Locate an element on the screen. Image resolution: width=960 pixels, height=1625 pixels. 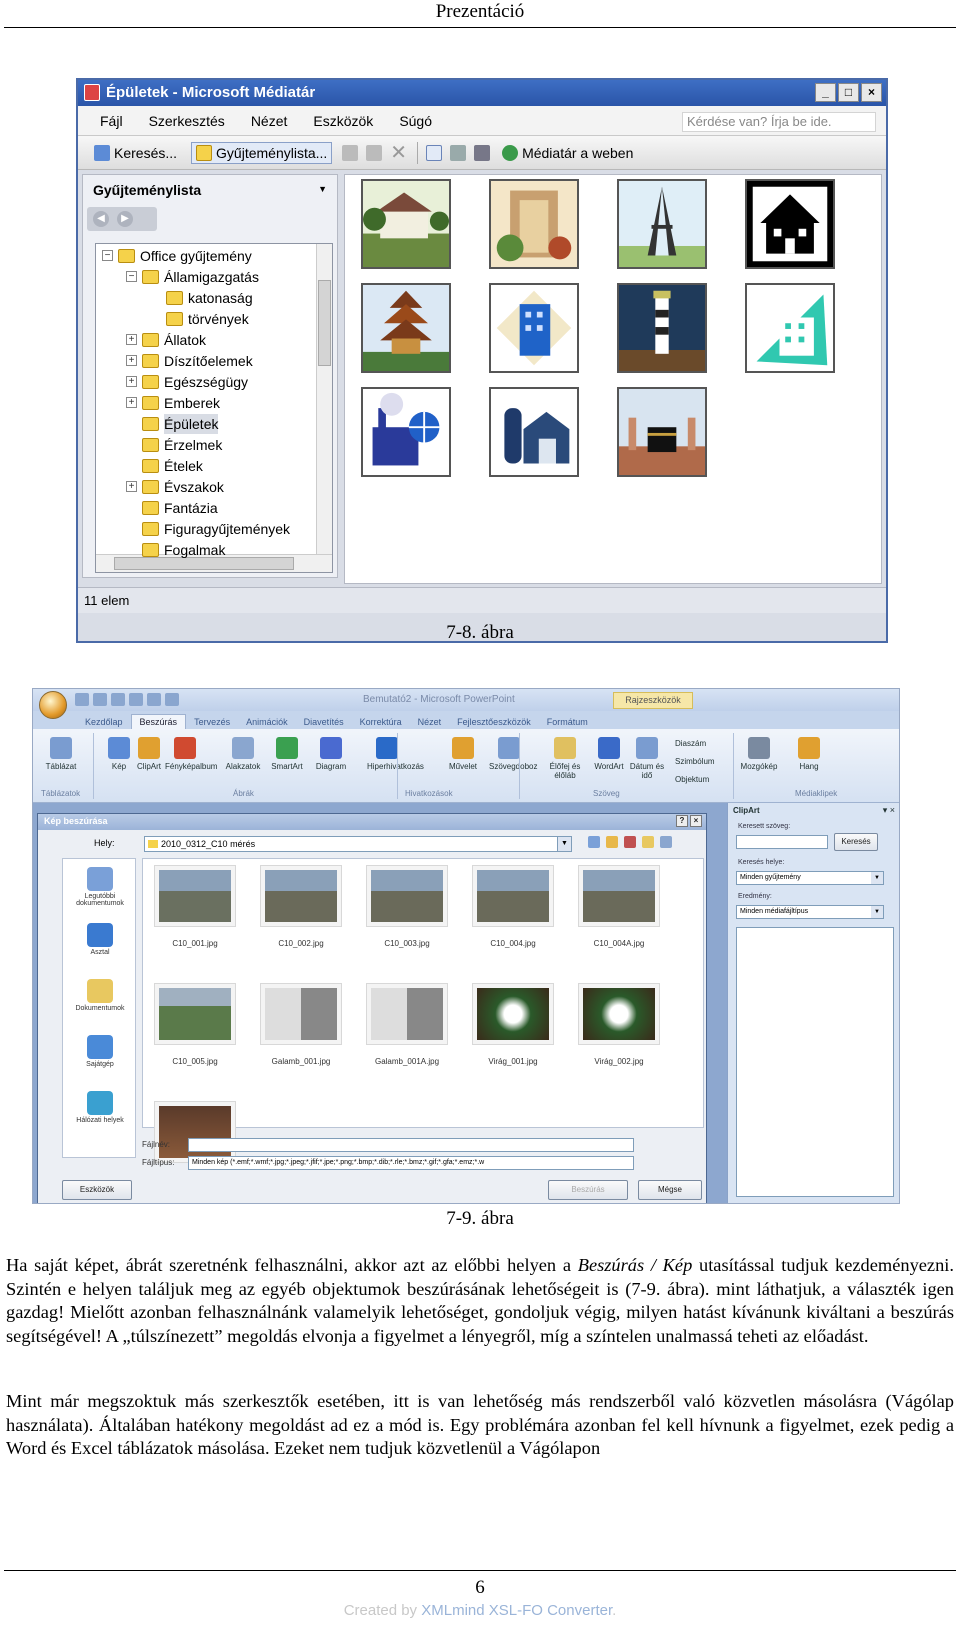
ribbon-button: Diagram is located at coordinates (331, 754).